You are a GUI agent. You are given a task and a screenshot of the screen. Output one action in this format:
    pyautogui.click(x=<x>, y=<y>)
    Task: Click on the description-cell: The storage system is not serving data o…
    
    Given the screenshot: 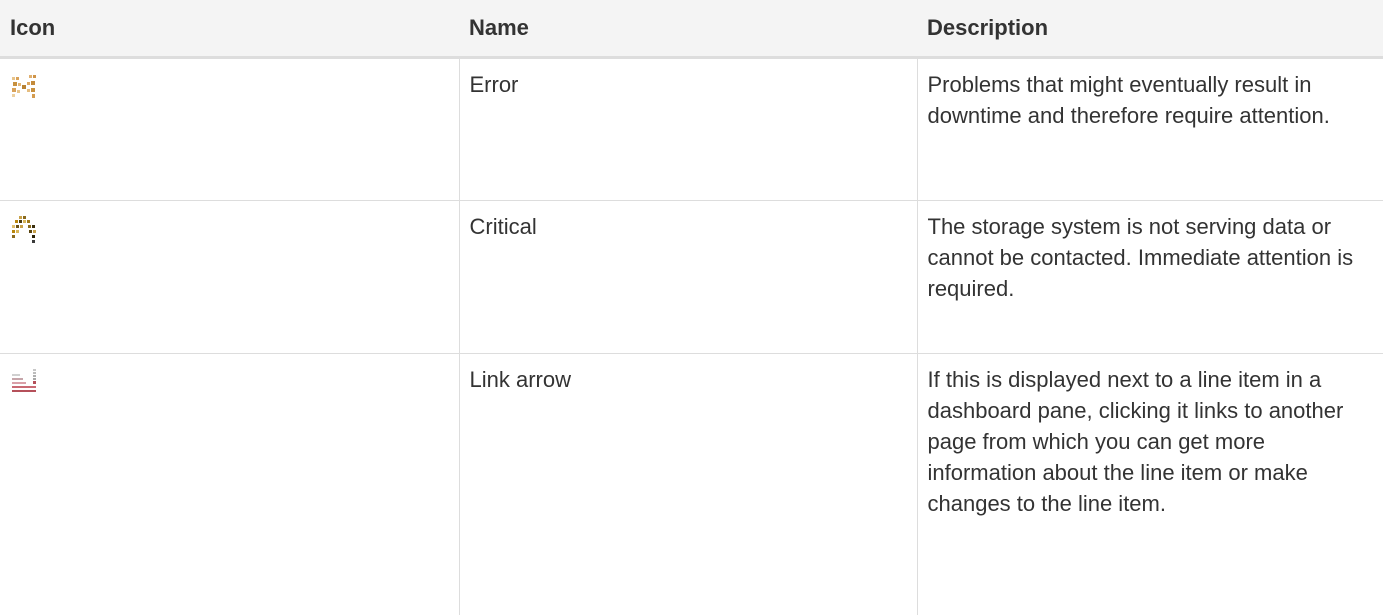 What is the action you would take?
    pyautogui.click(x=1149, y=277)
    